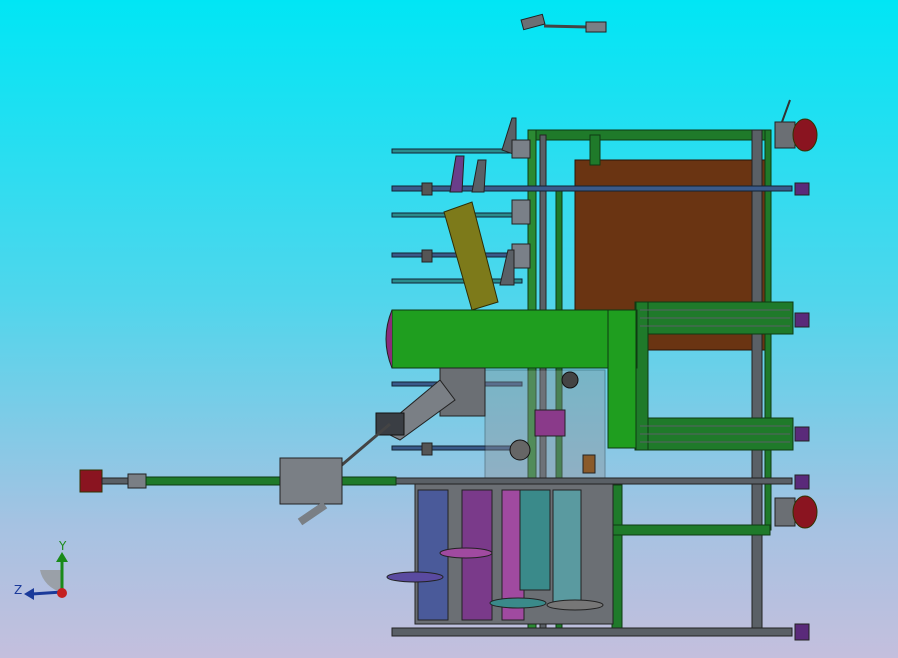 The image size is (898, 658). What do you see at coordinates (796, 125) in the screenshot?
I see `caster-wheel-top` at bounding box center [796, 125].